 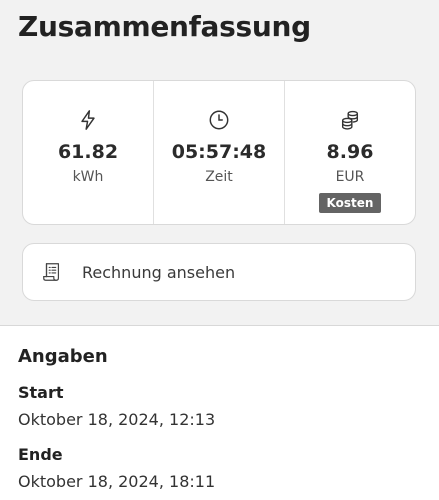 I want to click on details-title: Angaben, so click(x=63, y=356).